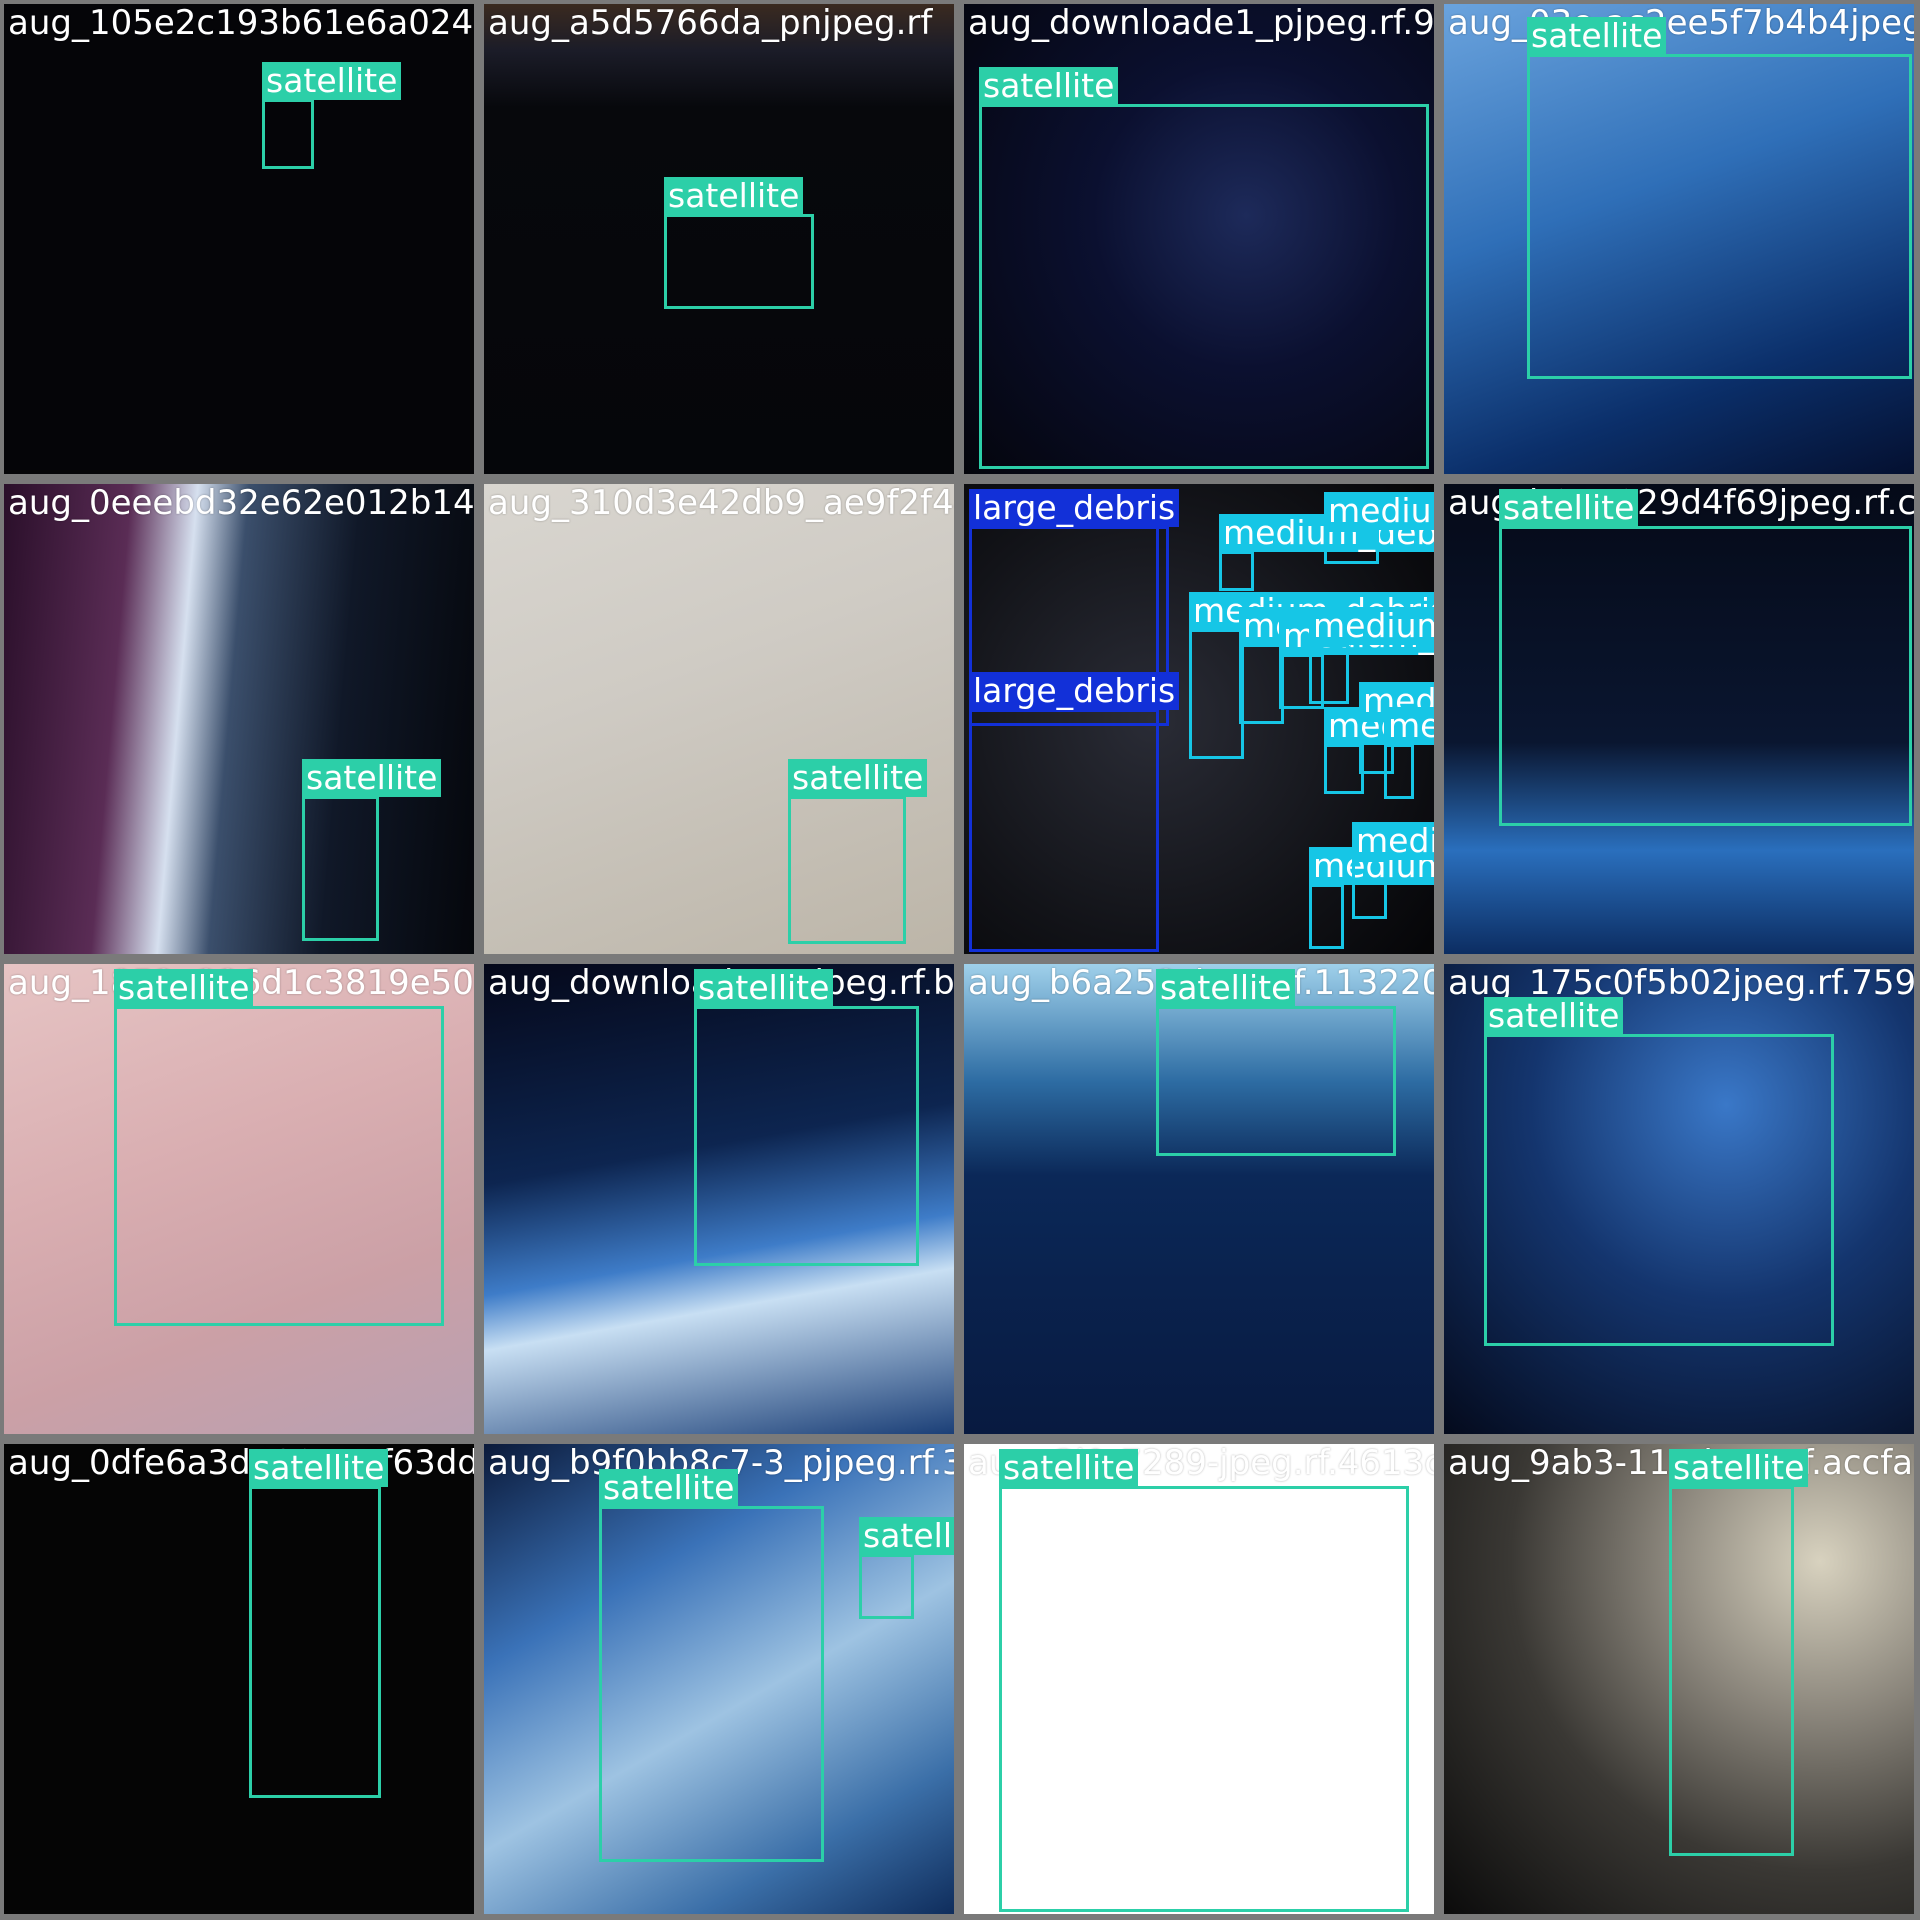  I want to click on tile-filename: aug_175c0f5b02jpeg.rf.7596b5, so click(1681, 983).